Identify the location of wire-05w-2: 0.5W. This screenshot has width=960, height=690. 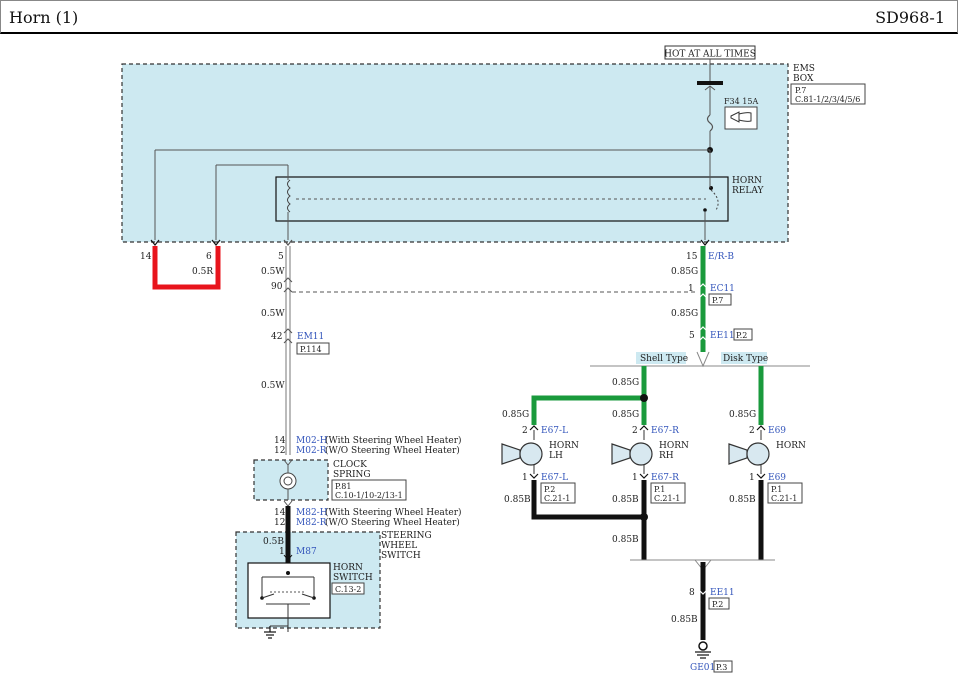
(273, 314).